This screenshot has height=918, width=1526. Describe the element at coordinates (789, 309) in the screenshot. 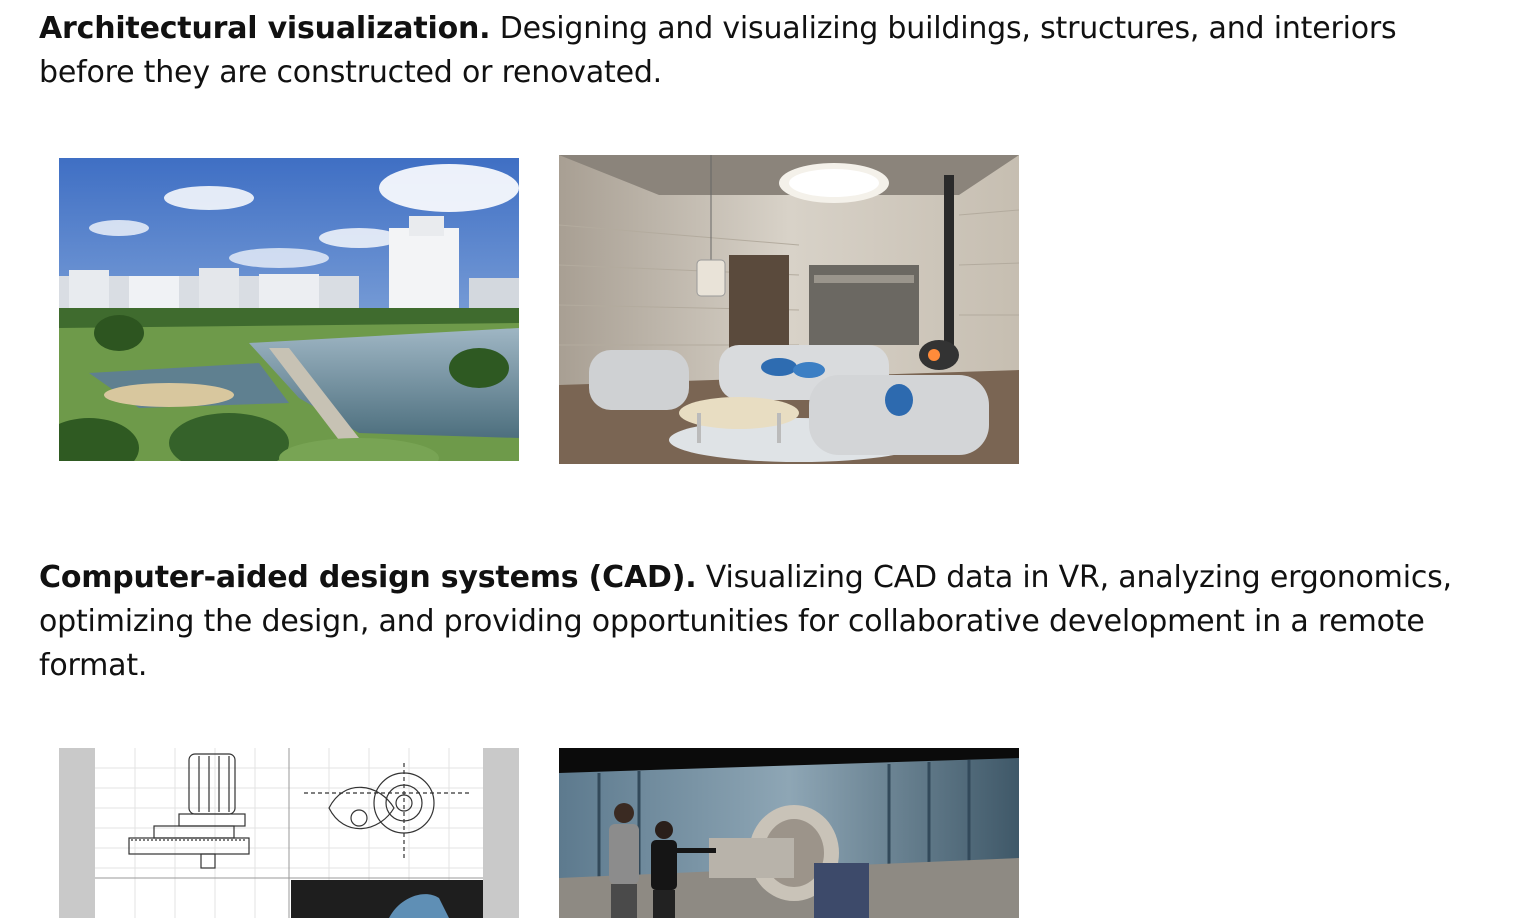

I see `interior-living-room-rendering-image` at that location.